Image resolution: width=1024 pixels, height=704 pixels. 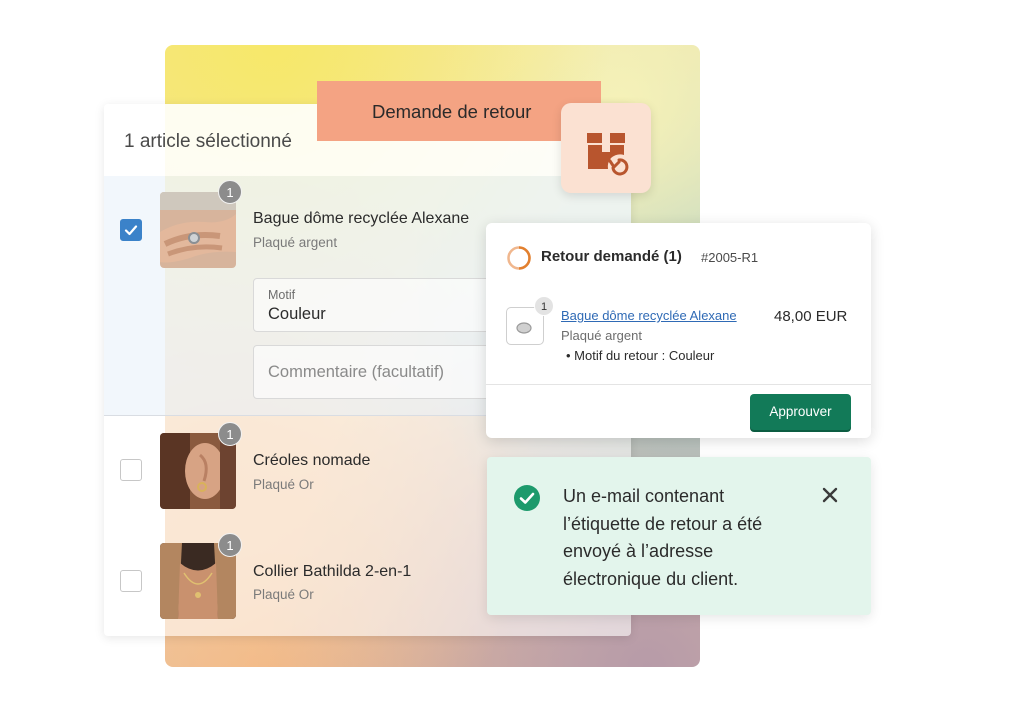 I want to click on approve-button: Approuver, so click(x=800, y=412).